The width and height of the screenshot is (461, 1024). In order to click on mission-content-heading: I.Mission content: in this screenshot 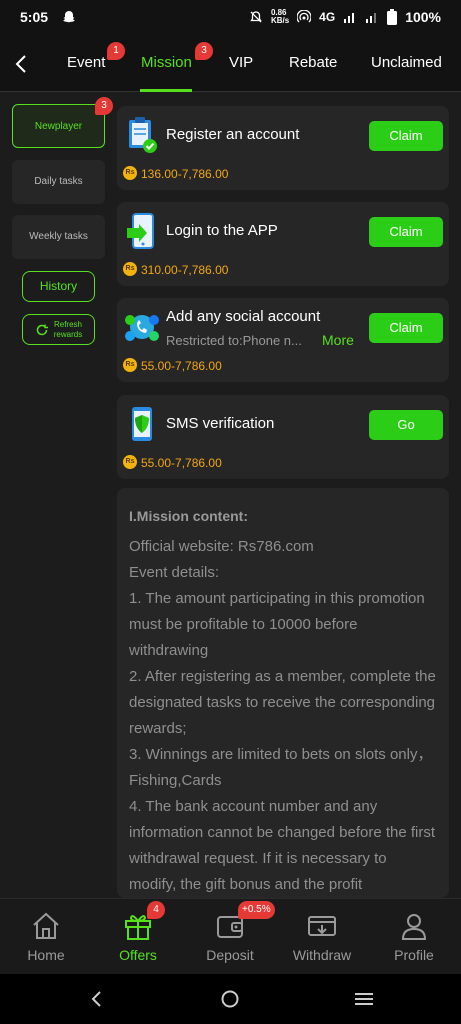, I will do `click(188, 516)`.